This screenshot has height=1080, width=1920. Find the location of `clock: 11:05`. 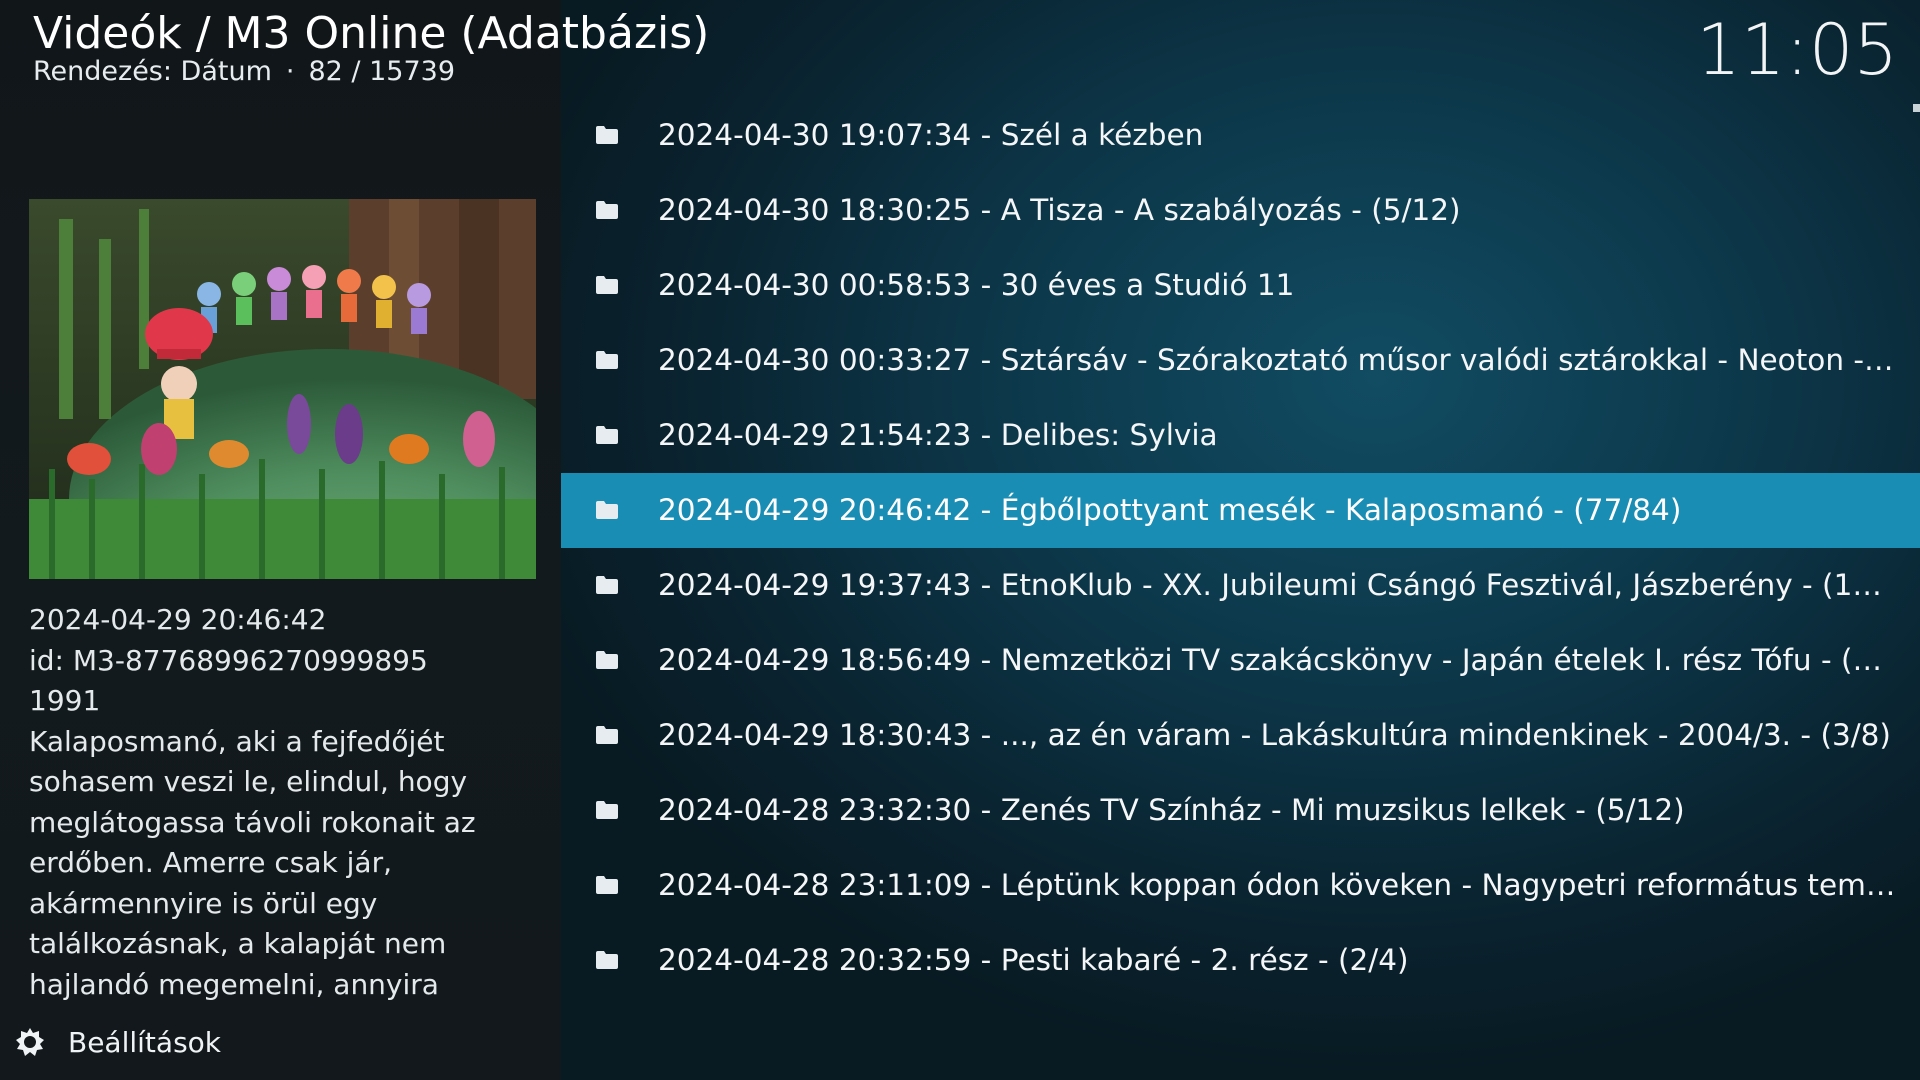

clock: 11:05 is located at coordinates (1797, 50).